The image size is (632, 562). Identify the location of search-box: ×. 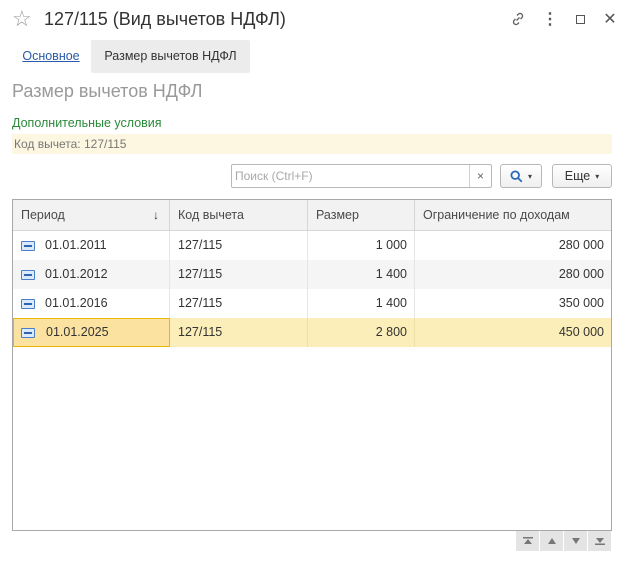
(361, 176).